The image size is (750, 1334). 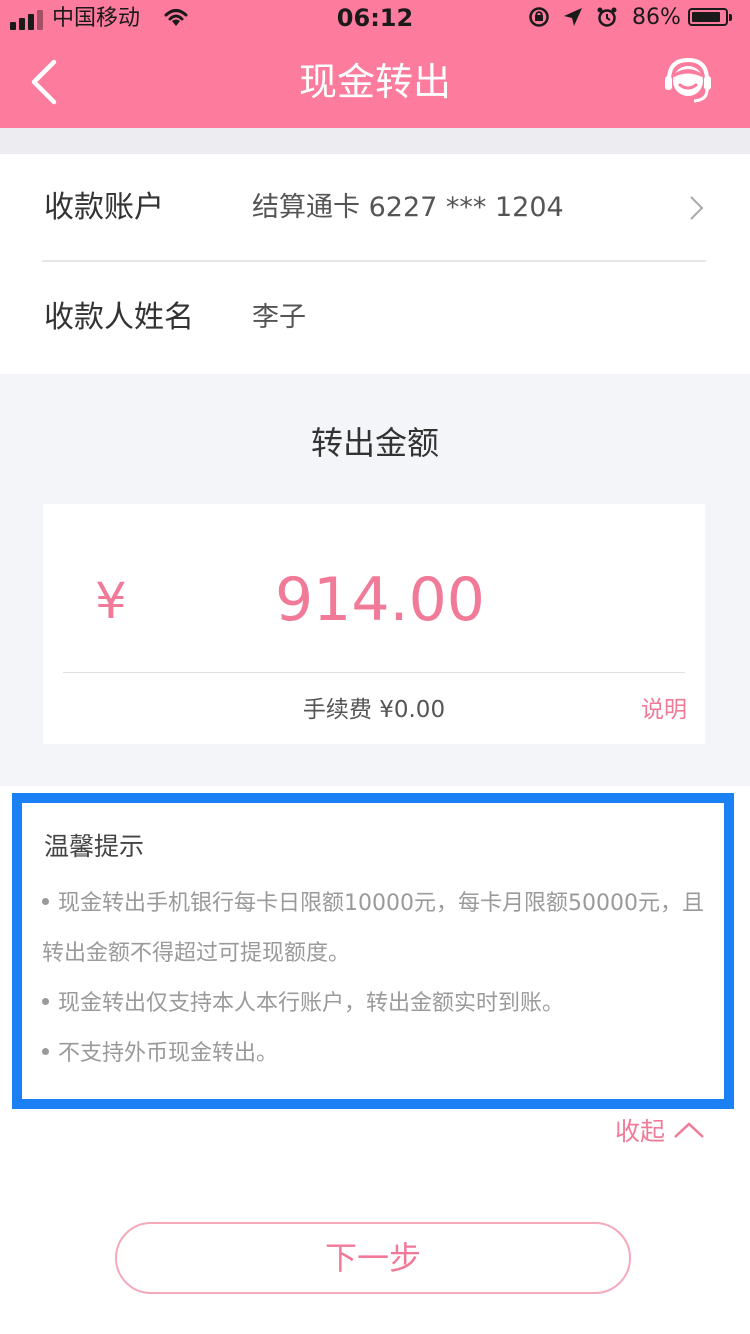 I want to click on receiver-name-value: 李子, so click(x=279, y=317).